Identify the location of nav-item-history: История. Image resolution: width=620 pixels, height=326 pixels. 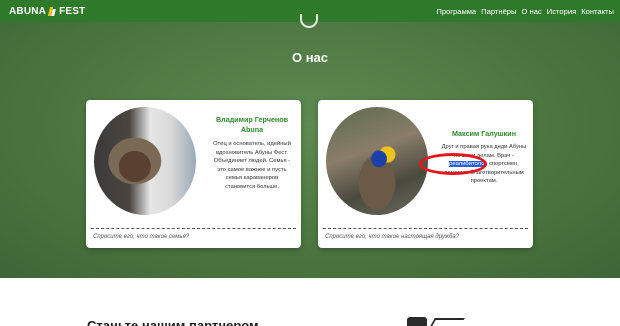
(561, 11).